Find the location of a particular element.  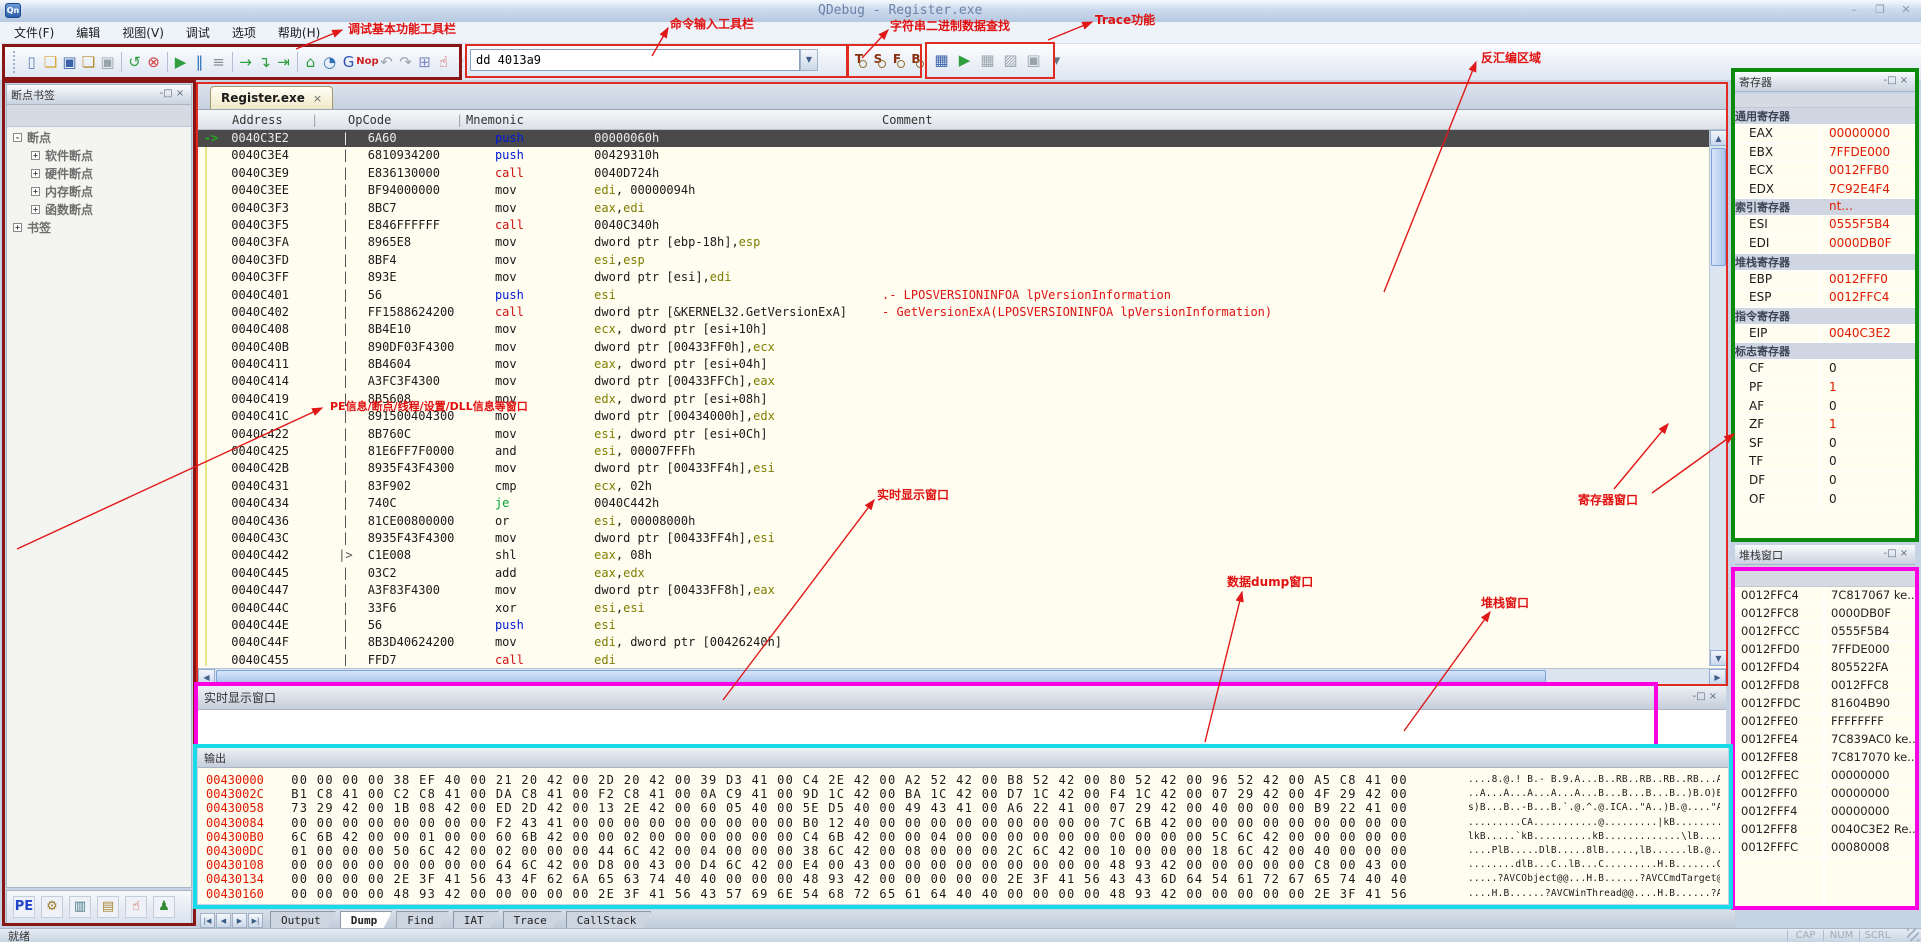

stack-row: 0012FFDC 81604B90 is located at coordinates (1825, 704).